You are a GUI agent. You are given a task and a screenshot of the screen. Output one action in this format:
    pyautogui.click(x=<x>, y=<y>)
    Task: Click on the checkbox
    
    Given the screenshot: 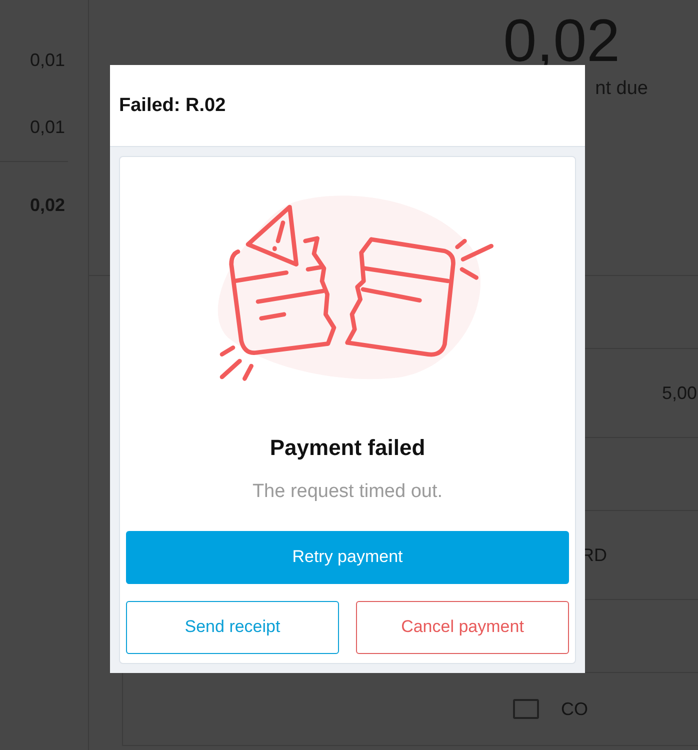 What is the action you would take?
    pyautogui.click(x=526, y=709)
    